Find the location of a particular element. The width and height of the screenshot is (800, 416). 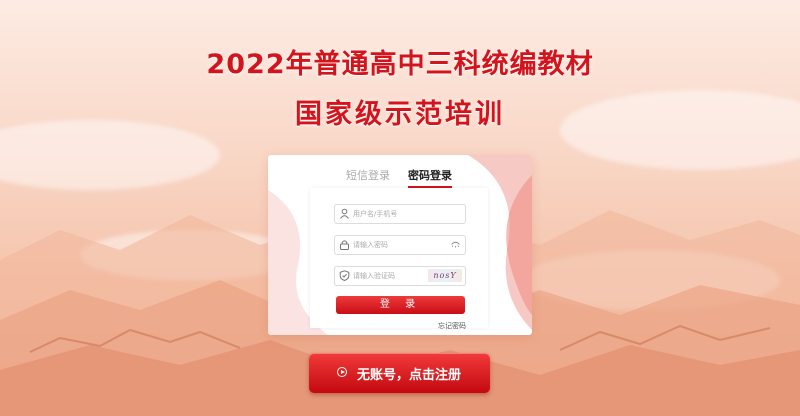

login-tabs: 短信登录 密码登录 is located at coordinates (400, 178).